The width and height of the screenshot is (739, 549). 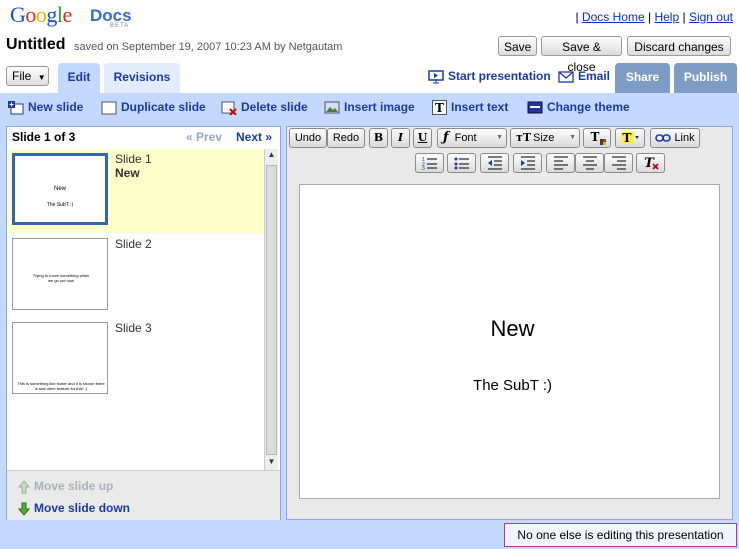 I want to click on bold-button: B, so click(x=378, y=138).